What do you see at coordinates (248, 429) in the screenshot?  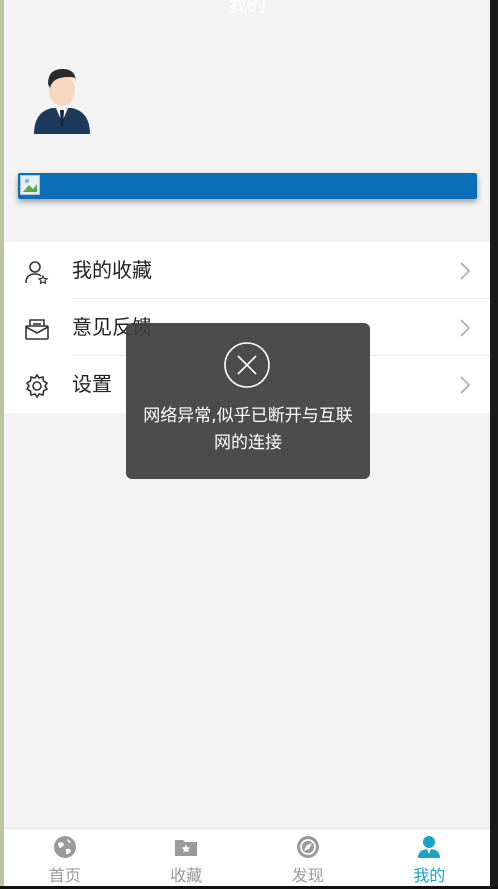 I see `toast-message: 网络异常,似乎已断开与互联网的连接` at bounding box center [248, 429].